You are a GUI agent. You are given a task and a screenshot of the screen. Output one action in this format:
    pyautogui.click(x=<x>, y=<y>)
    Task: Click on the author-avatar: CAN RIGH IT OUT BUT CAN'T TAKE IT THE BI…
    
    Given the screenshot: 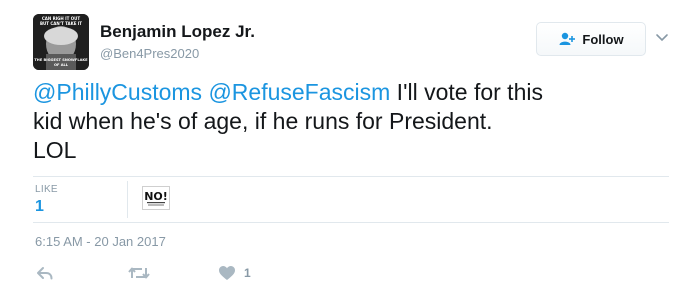 What is the action you would take?
    pyautogui.click(x=61, y=42)
    